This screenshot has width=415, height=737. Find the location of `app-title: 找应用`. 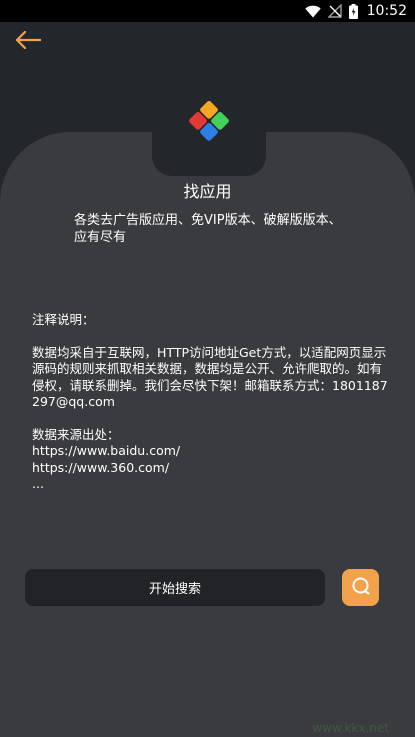

app-title: 找应用 is located at coordinates (207, 191).